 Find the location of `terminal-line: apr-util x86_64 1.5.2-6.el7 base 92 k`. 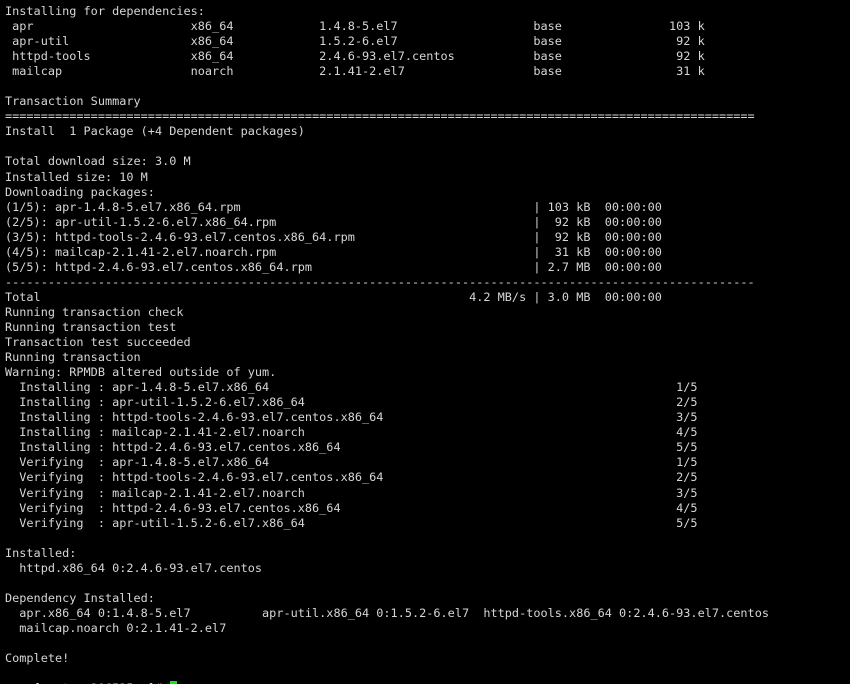

terminal-line: apr-util x86_64 1.5.2-6.el7 base 92 k is located at coordinates (355, 41).